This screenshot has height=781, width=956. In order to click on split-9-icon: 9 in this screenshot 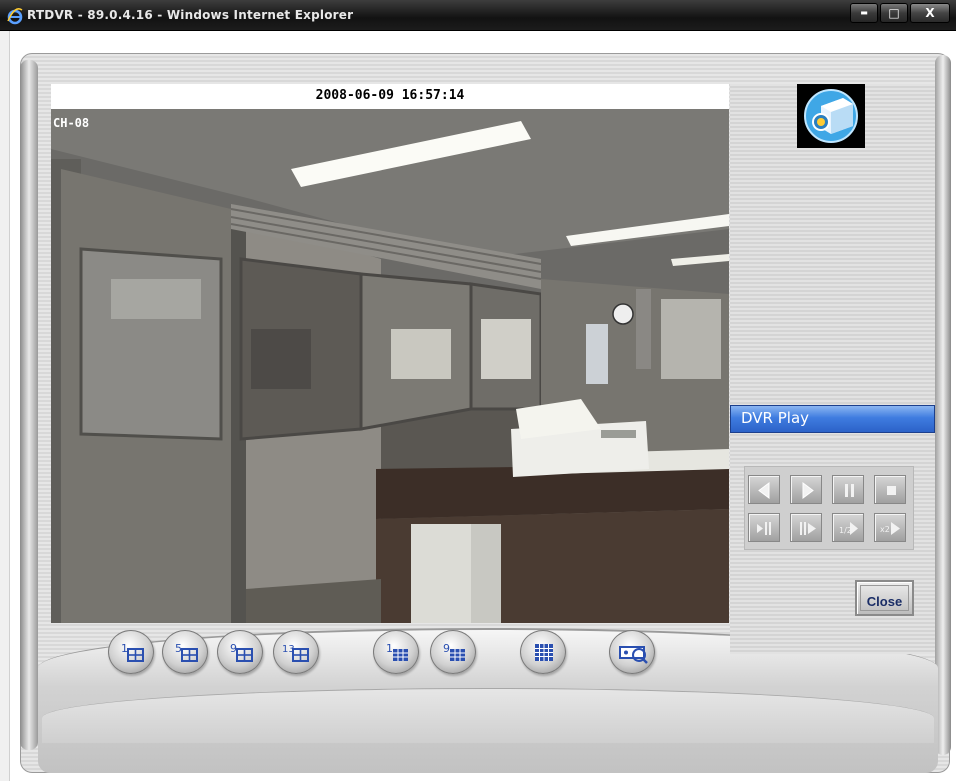, I will do `click(241, 652)`.